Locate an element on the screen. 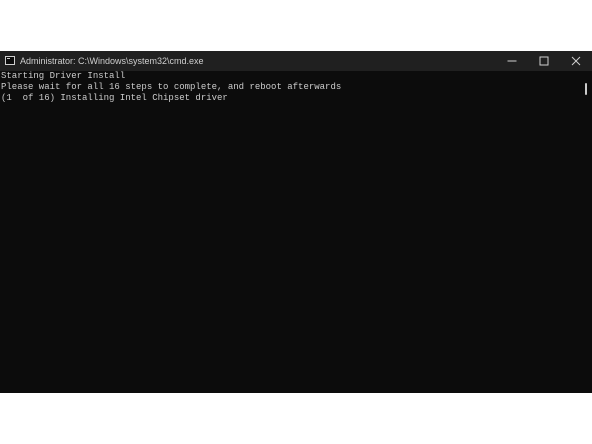 The width and height of the screenshot is (592, 444). scrollbar-thumb is located at coordinates (586, 89).